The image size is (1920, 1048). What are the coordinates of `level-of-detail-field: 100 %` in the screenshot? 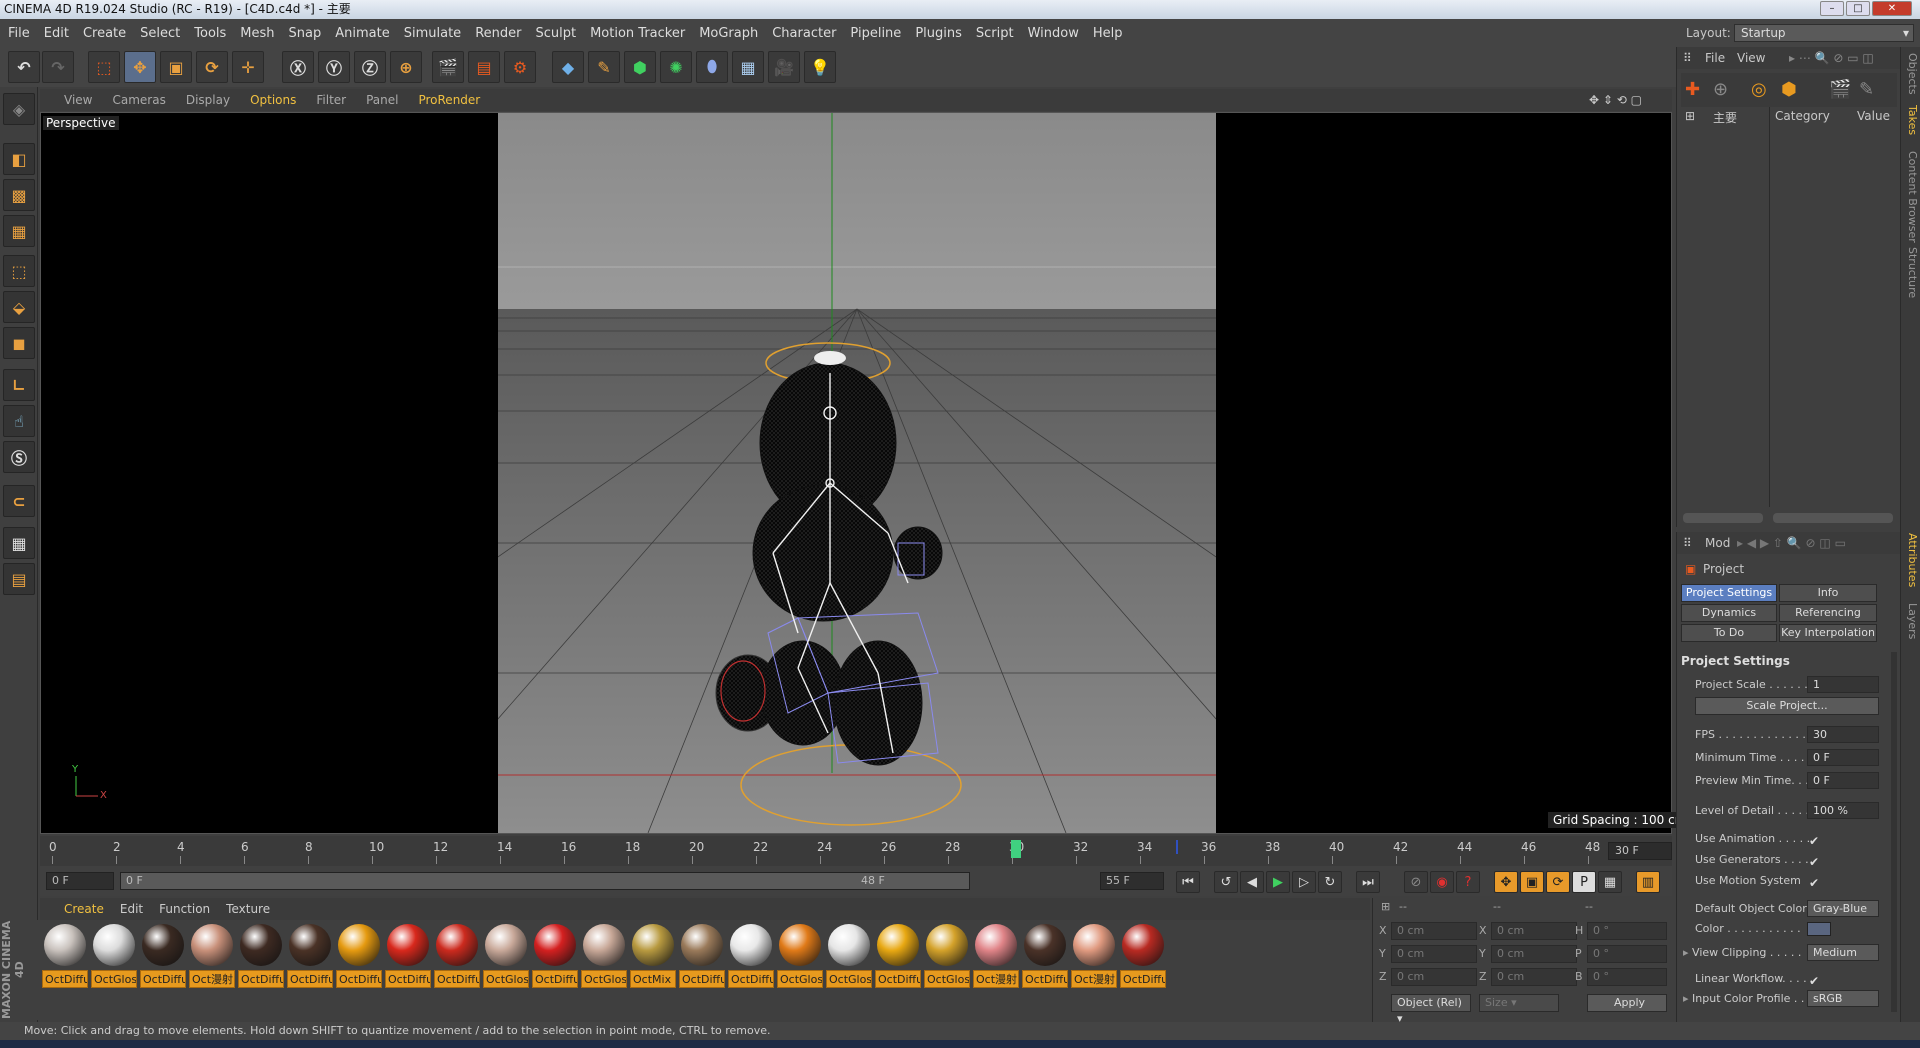 It's located at (1843, 810).